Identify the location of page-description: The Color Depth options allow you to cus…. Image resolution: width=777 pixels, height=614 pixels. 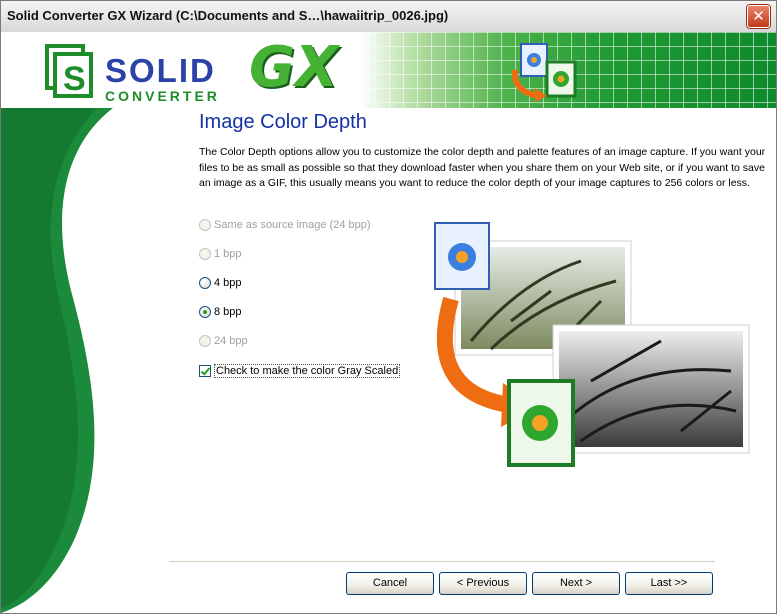
(482, 167).